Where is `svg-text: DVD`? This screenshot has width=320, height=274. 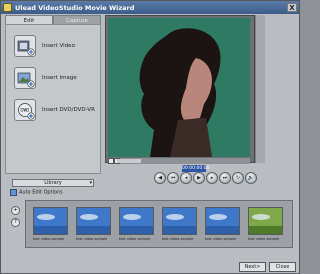 svg-text: DVD is located at coordinates (24, 110).